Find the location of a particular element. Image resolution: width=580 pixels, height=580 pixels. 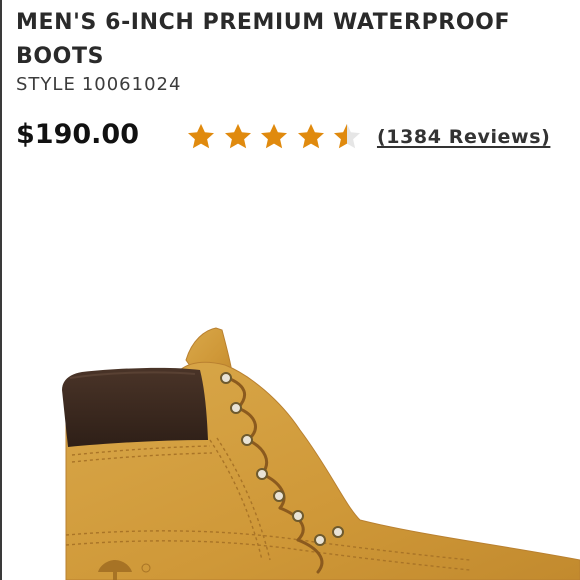

rating-summary: (1384 Reviews) is located at coordinates (368, 137).